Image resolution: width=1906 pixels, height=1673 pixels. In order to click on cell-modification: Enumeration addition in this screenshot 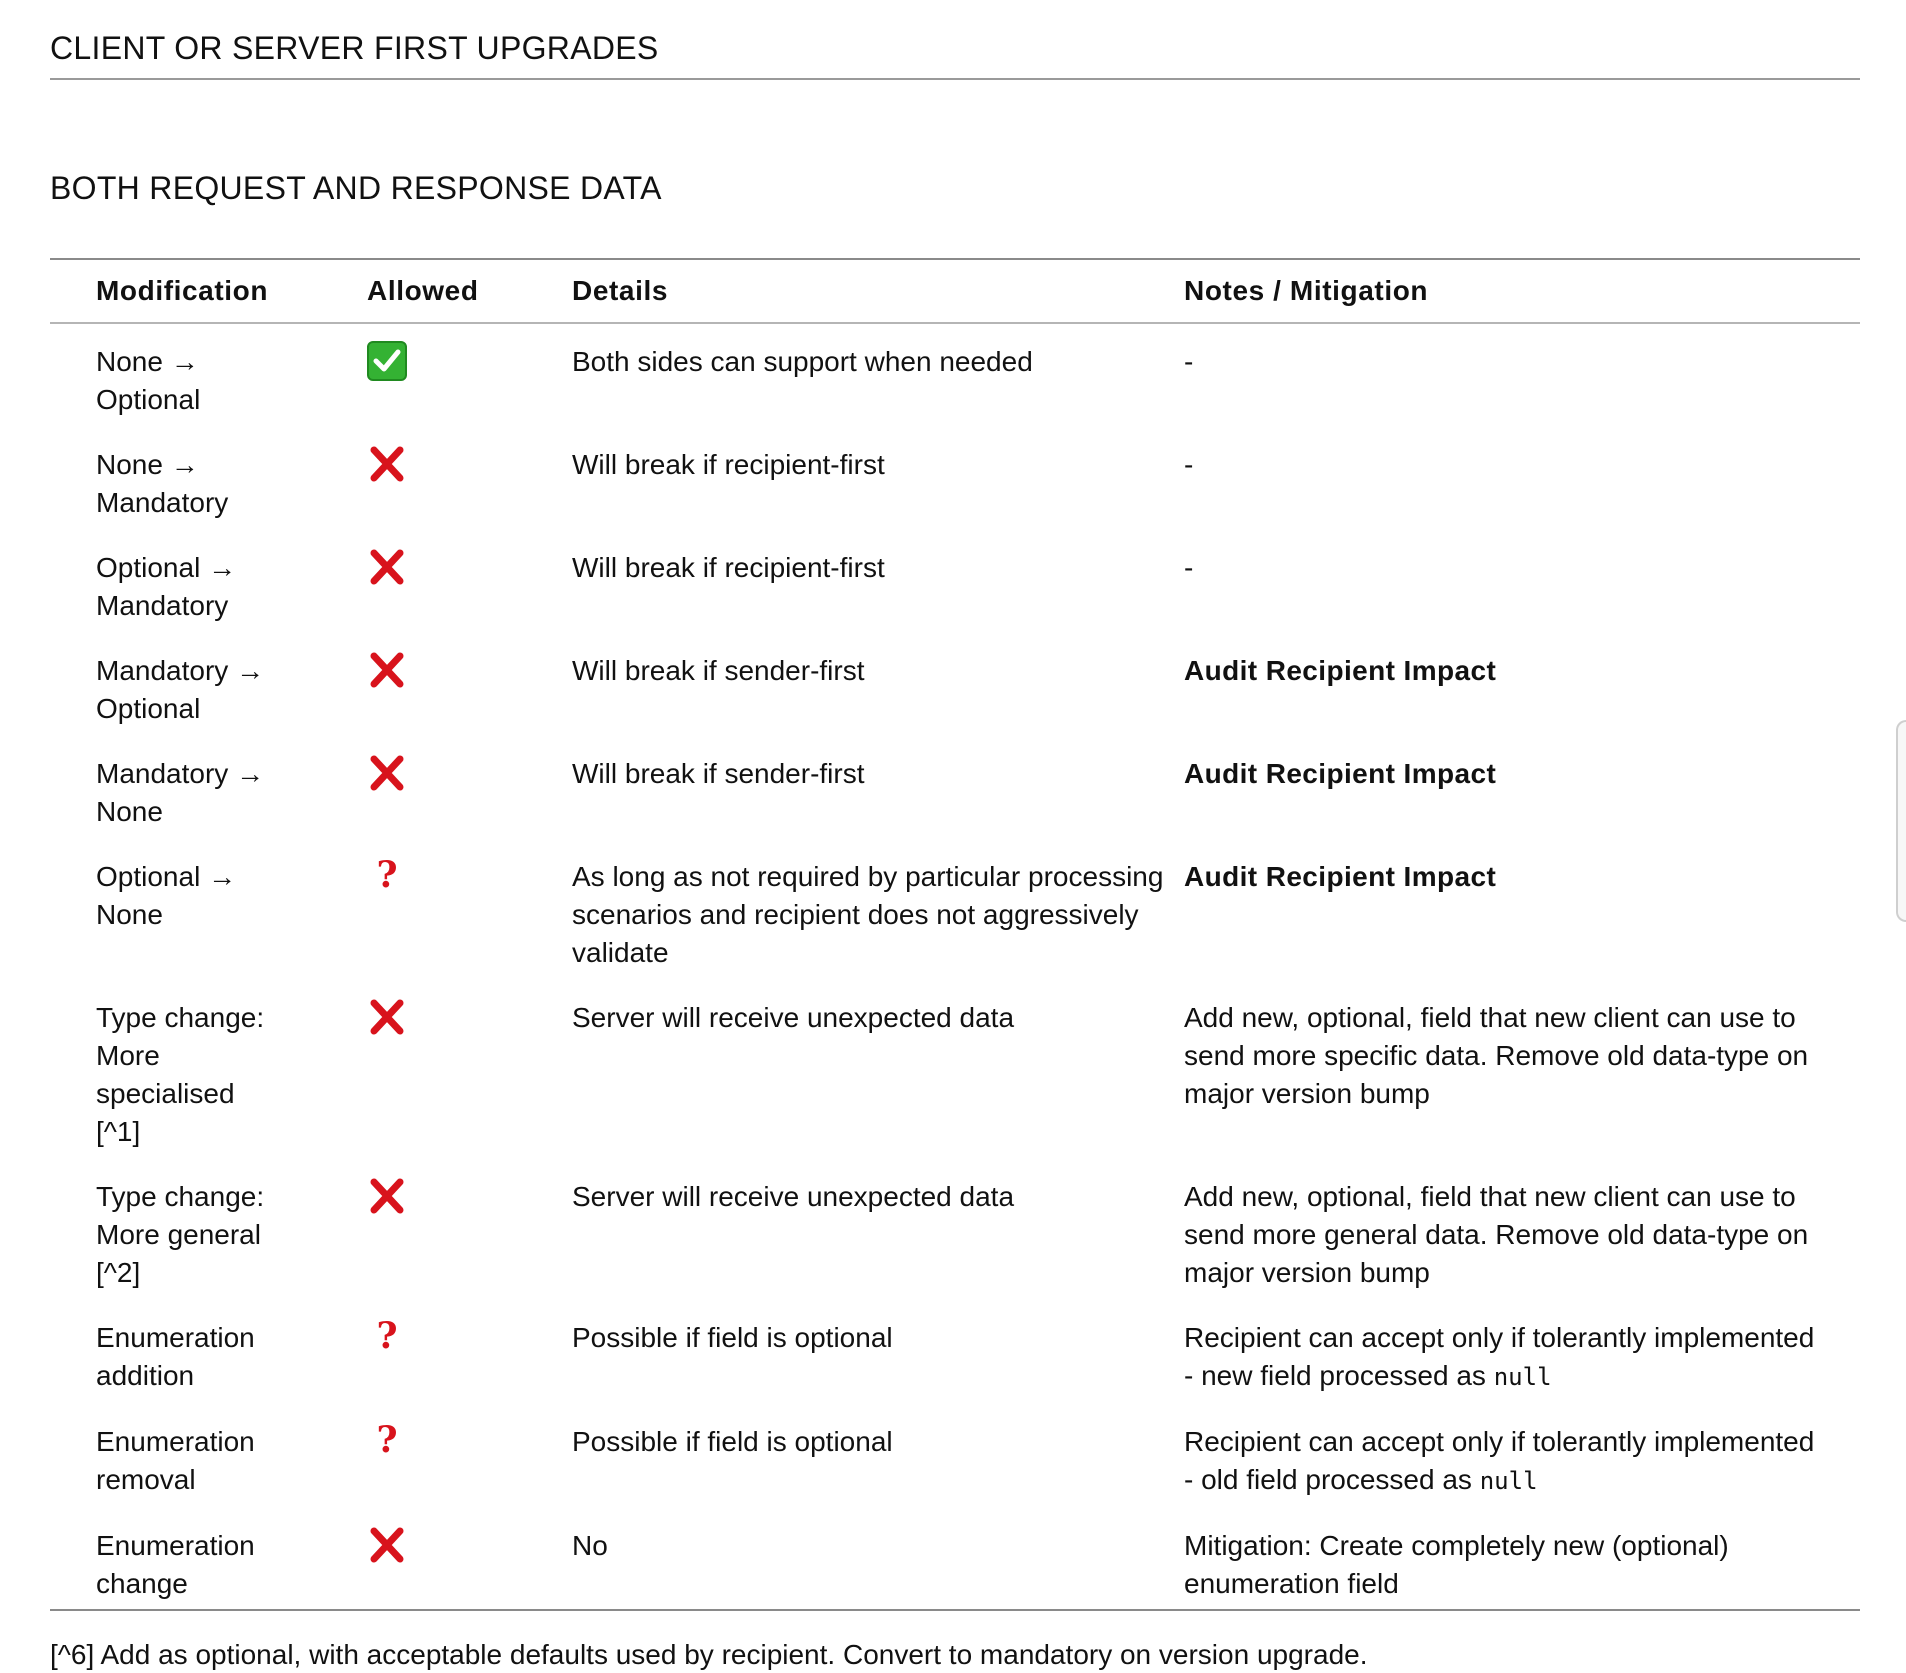, I will do `click(208, 1351)`.